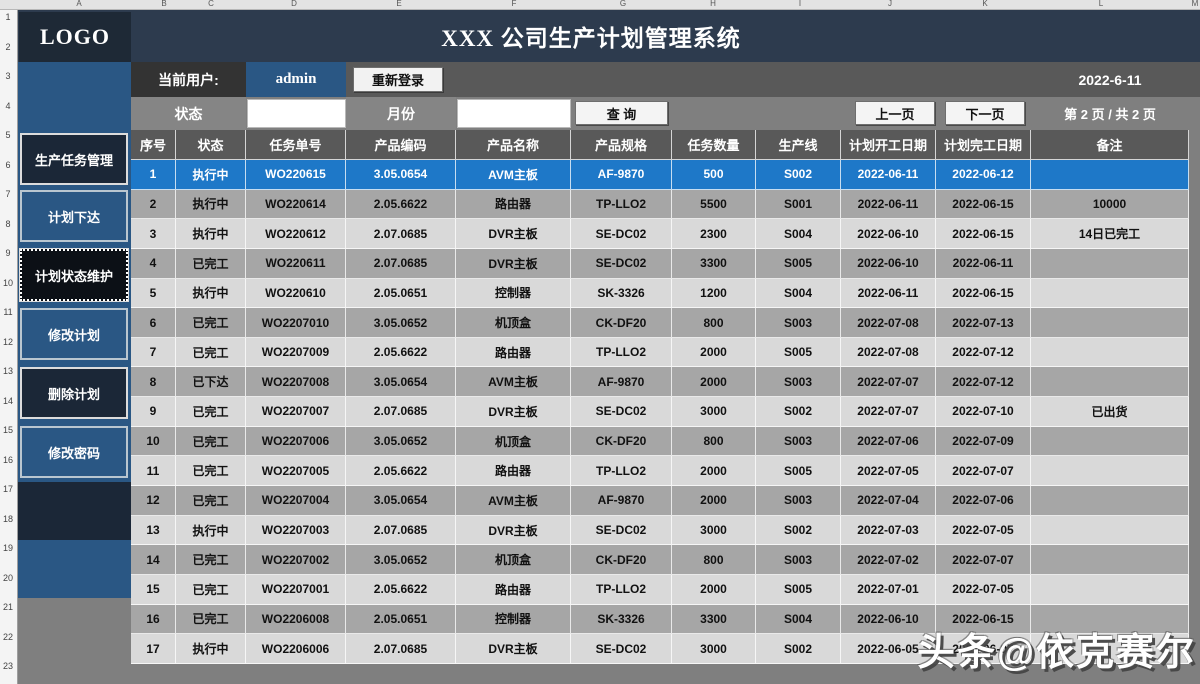 The image size is (1200, 684). I want to click on sidebar-button-6: 修改密码, so click(74, 452).